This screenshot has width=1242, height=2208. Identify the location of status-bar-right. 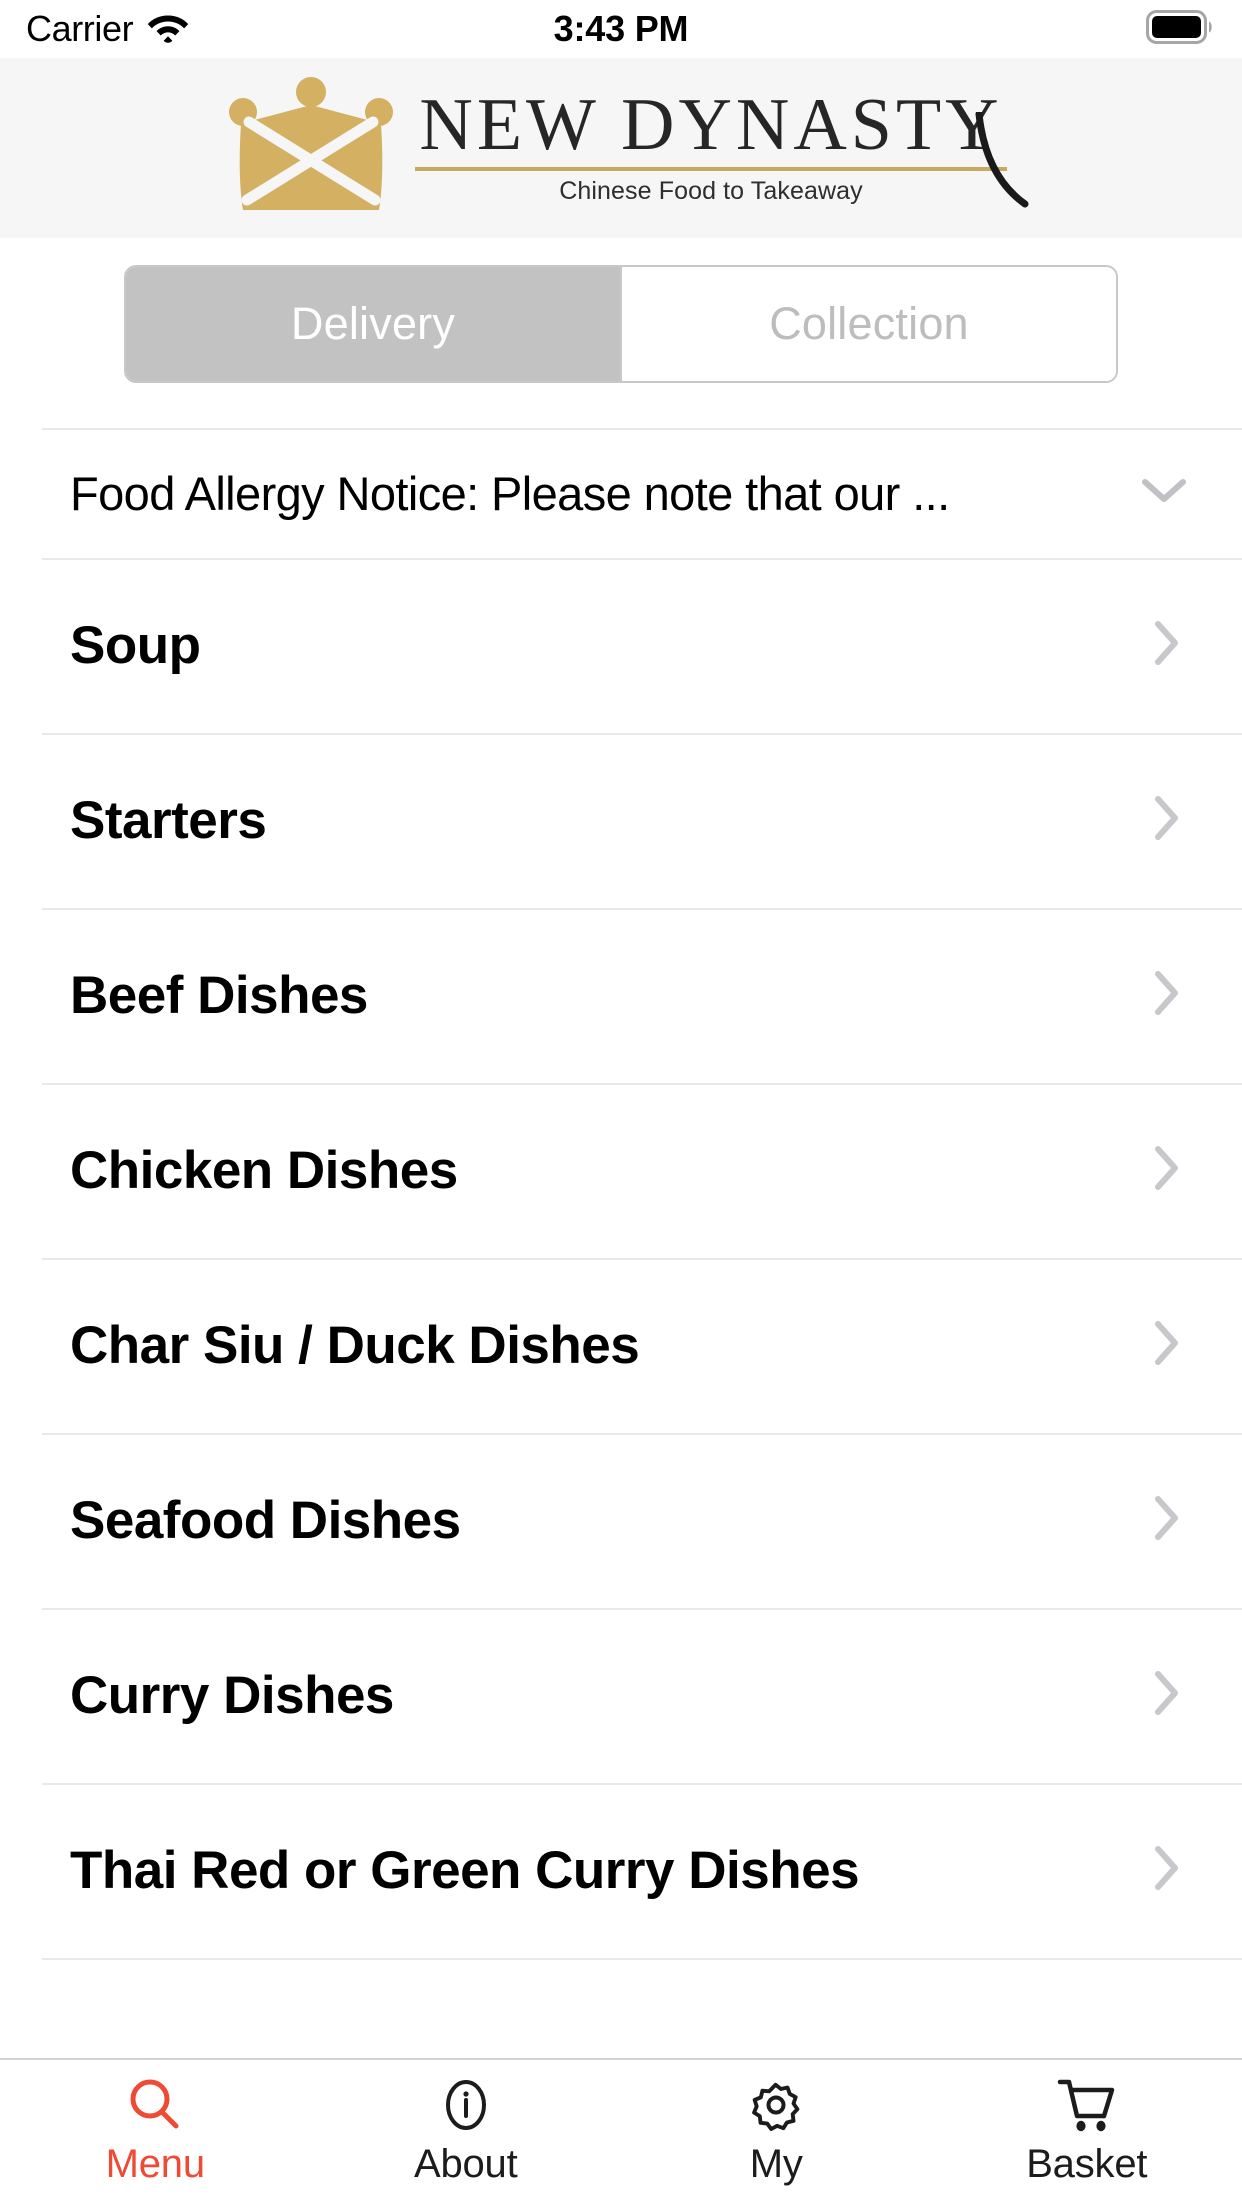
(1181, 29).